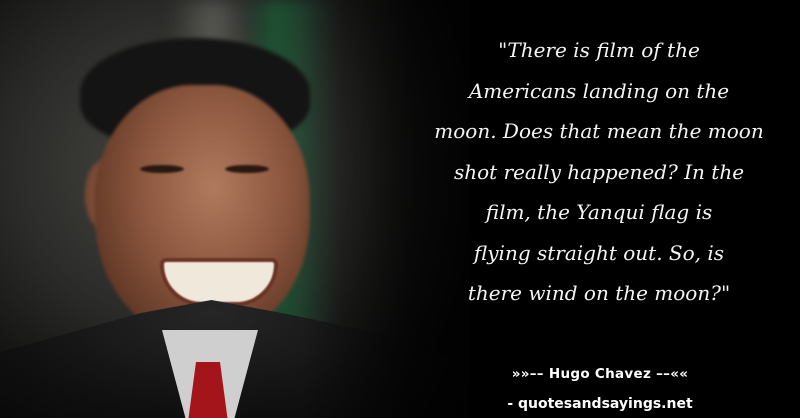 Image resolution: width=800 pixels, height=418 pixels. I want to click on quote-line: "There is film of the, so click(599, 50).